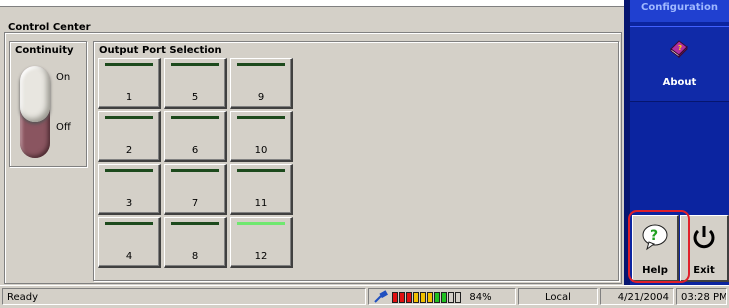  What do you see at coordinates (261, 136) in the screenshot?
I see `port-button-10: 10` at bounding box center [261, 136].